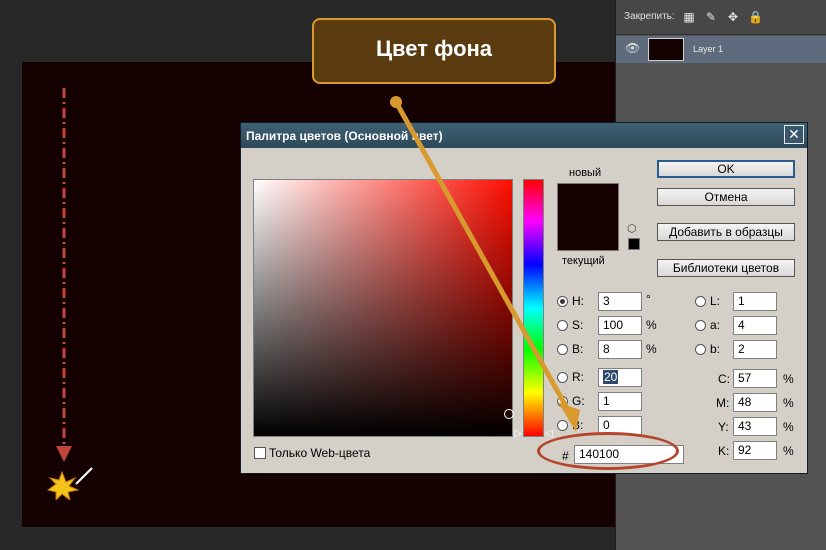  What do you see at coordinates (726, 268) in the screenshot?
I see `color-libraries-button: Библиотеки цветов` at bounding box center [726, 268].